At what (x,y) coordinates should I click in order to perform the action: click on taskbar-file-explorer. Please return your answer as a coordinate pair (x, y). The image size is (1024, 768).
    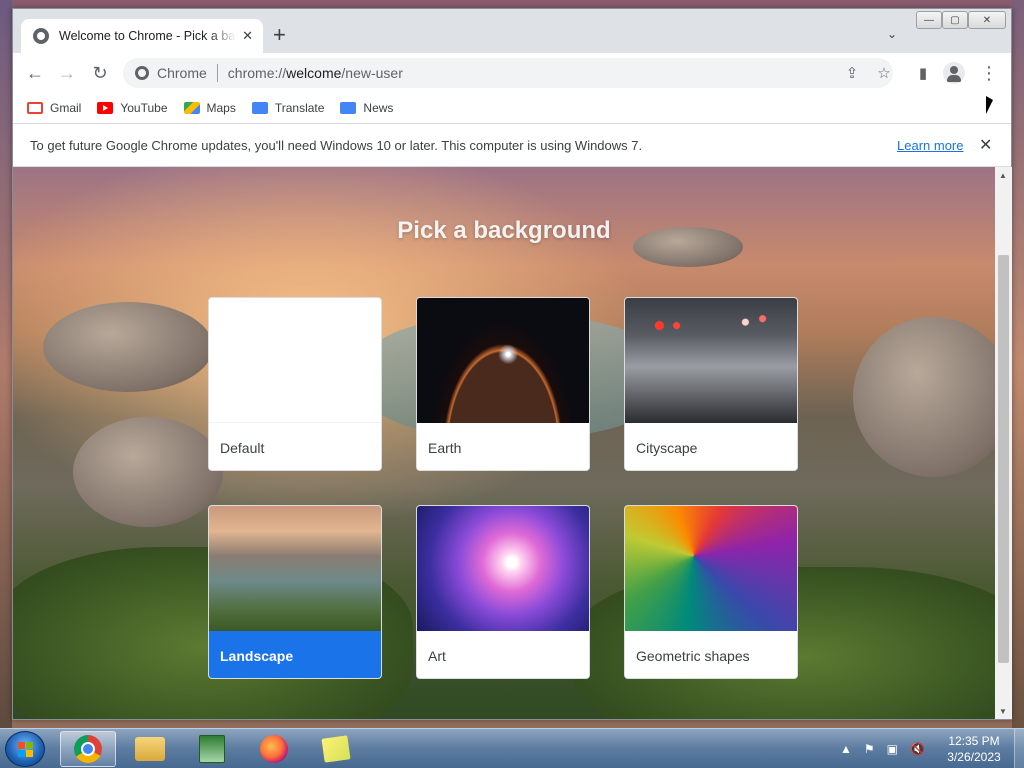
    Looking at the image, I should click on (150, 749).